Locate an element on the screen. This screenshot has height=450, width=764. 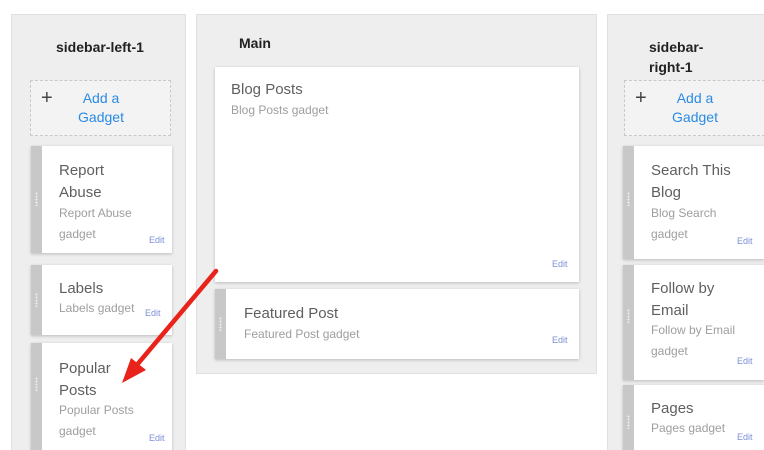
gadget-title: Search This Blog is located at coordinates (691, 181).